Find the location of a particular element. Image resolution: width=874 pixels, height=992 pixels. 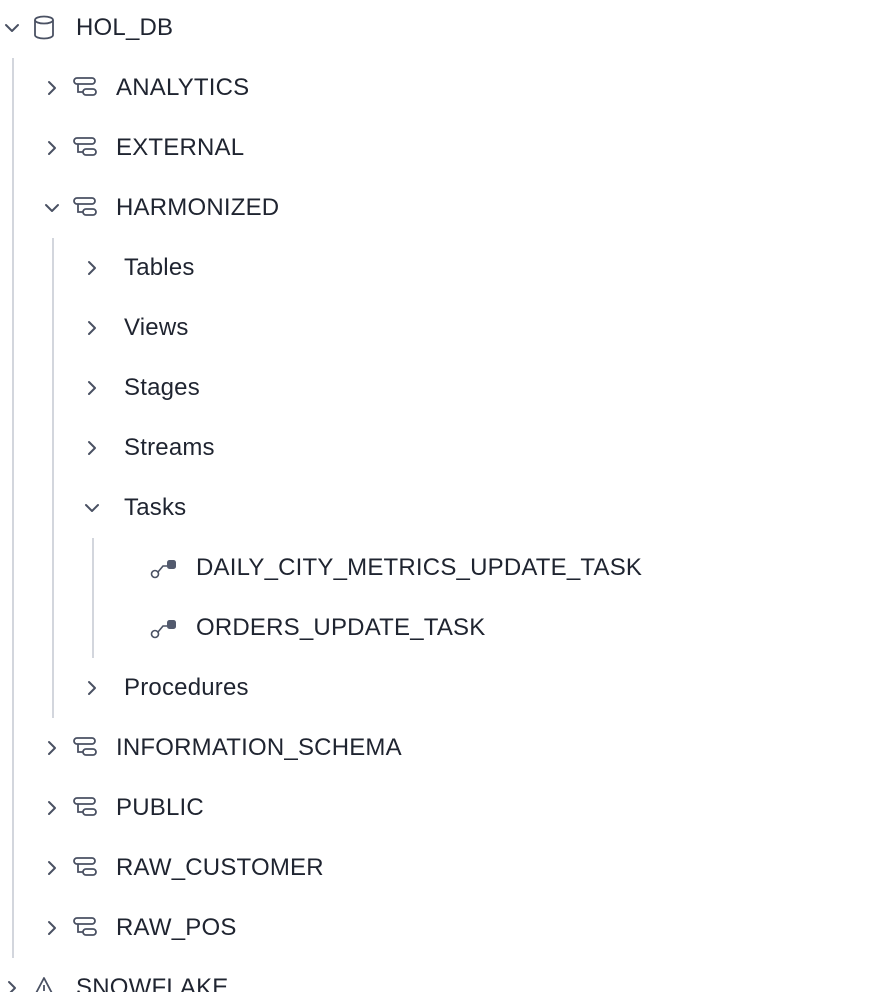

tree-node-group-procedures: Procedures is located at coordinates (437, 688).